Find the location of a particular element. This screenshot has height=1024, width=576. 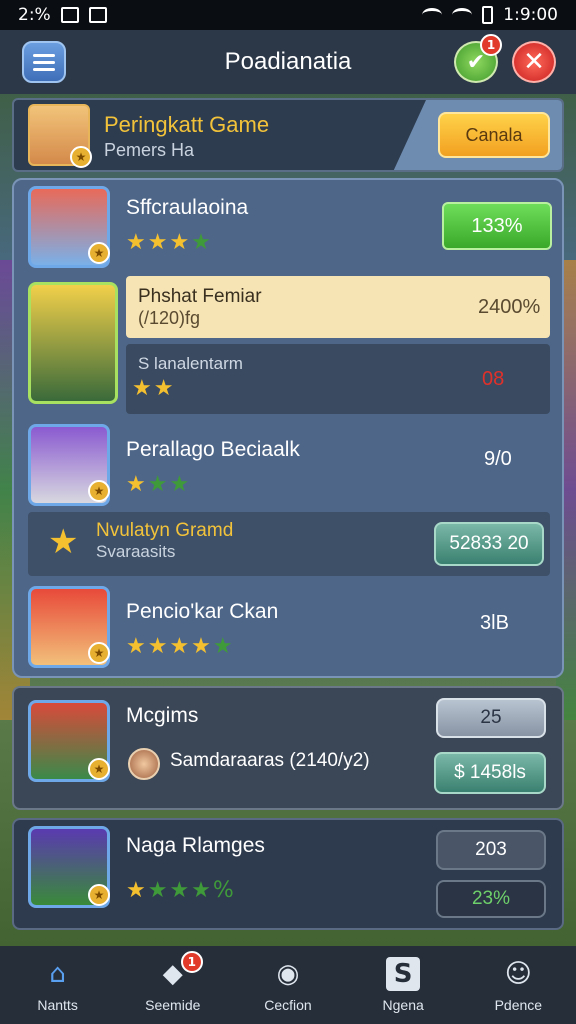

s-box-icon: S is located at coordinates (403, 974).